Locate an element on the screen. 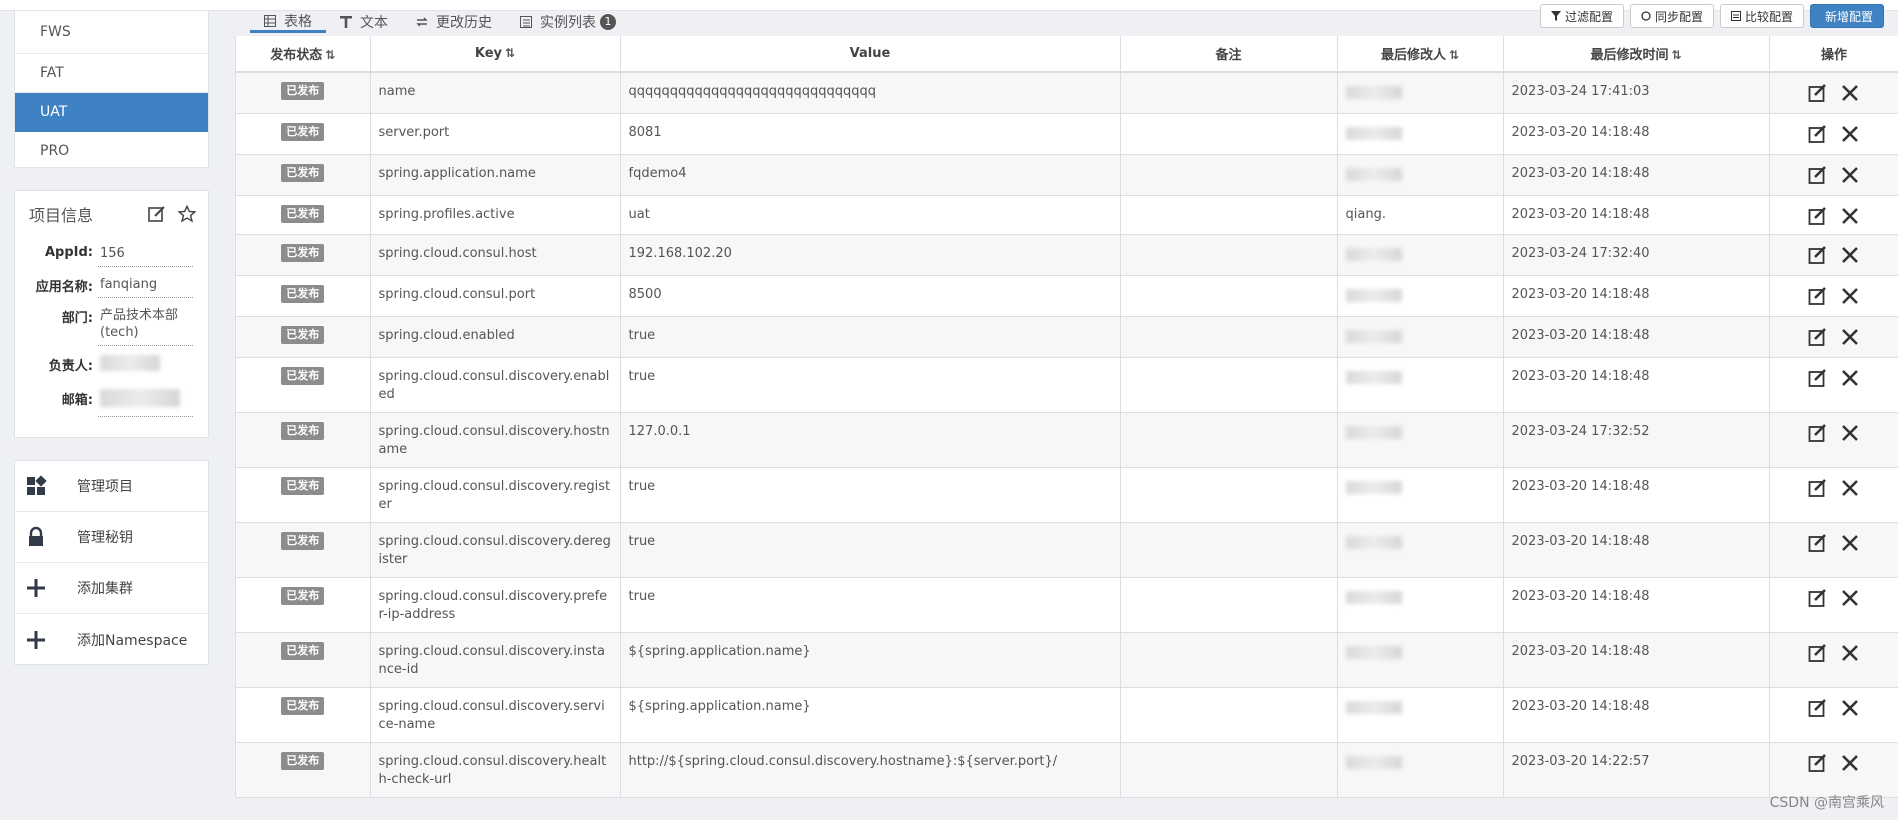 Image resolution: width=1898 pixels, height=820 pixels. env-item-fws: FWS is located at coordinates (111, 32).